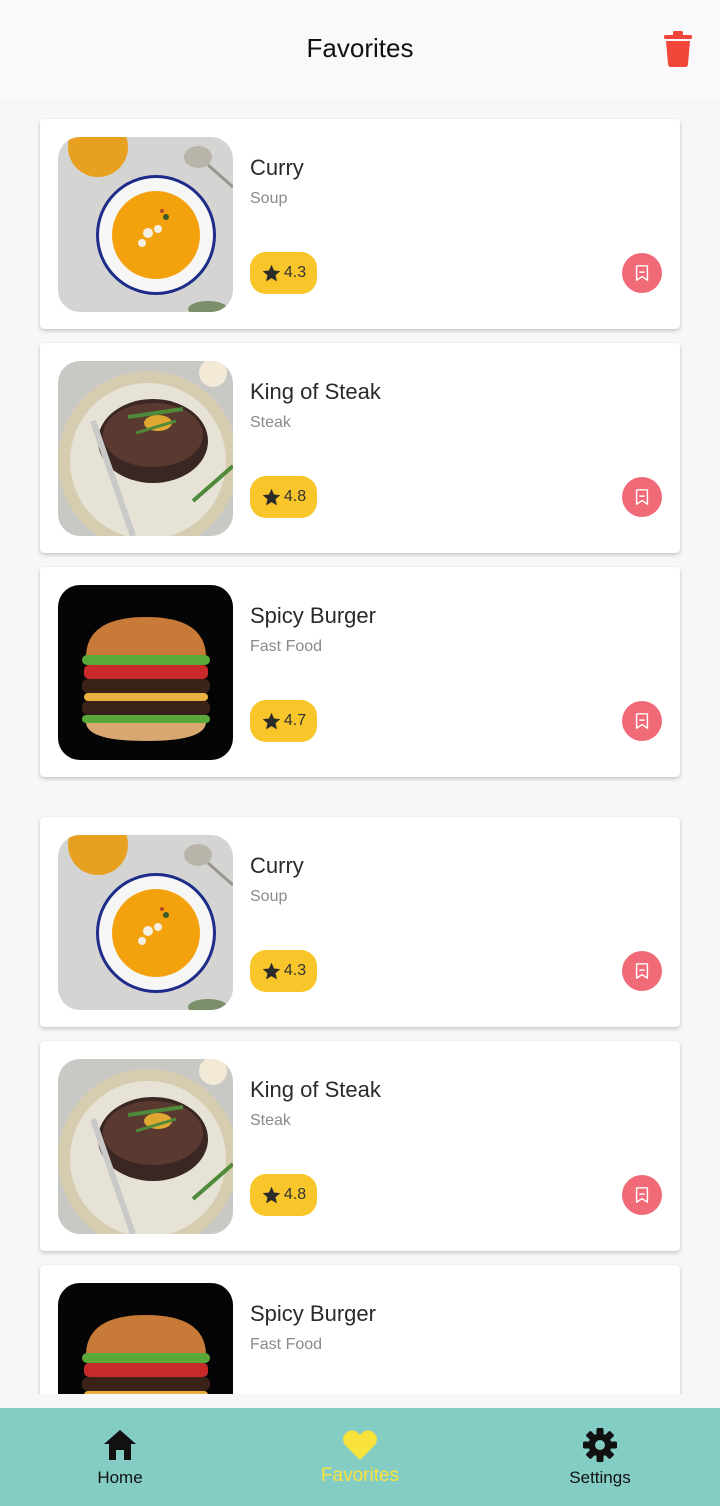 The width and height of the screenshot is (720, 1506). I want to click on favorite-card: Spicy Burger Fast Food 4.7, so click(360, 672).